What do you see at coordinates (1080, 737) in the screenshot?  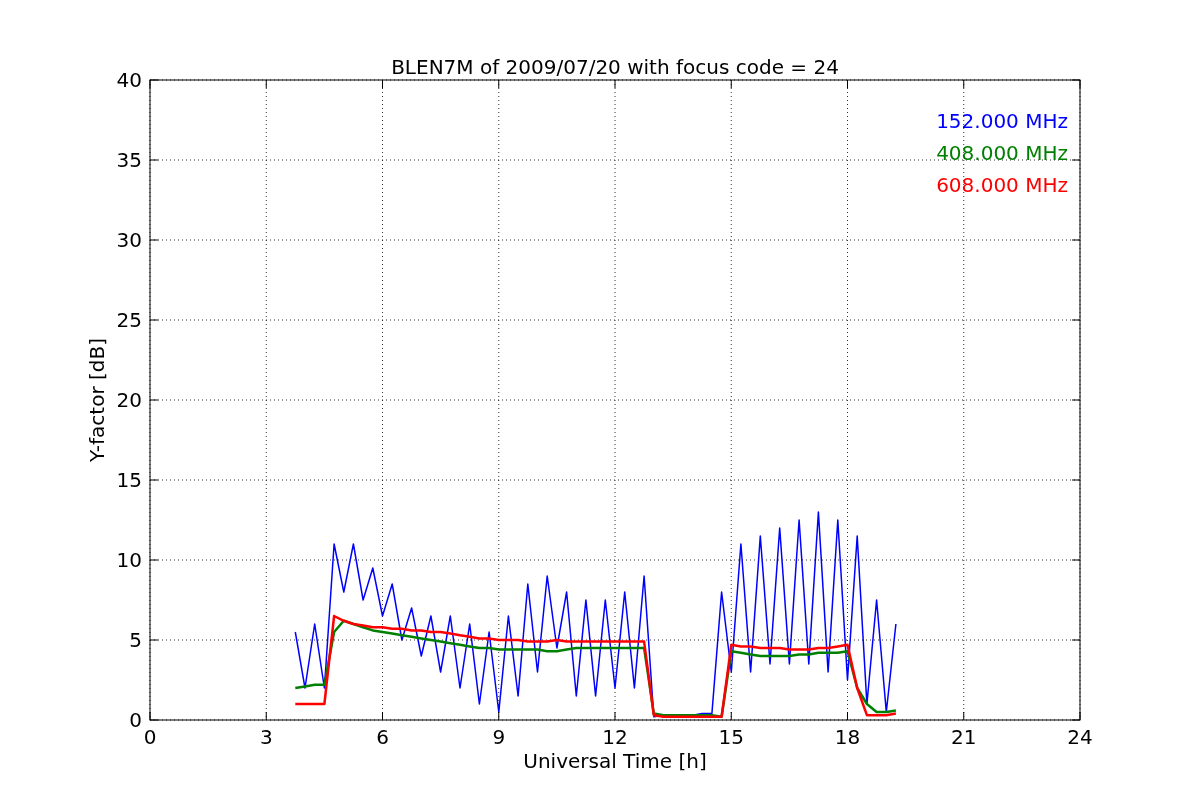 I see `tick-label: 24` at bounding box center [1080, 737].